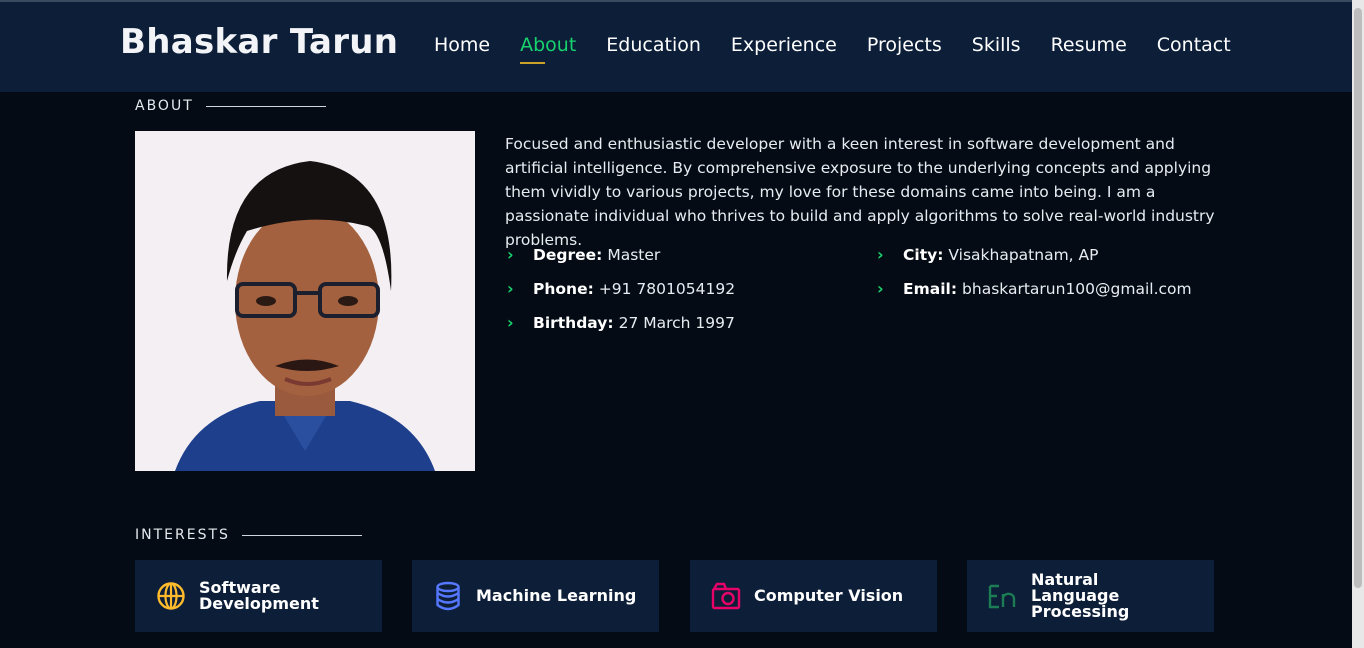  I want to click on city-label: City:, so click(923, 254).